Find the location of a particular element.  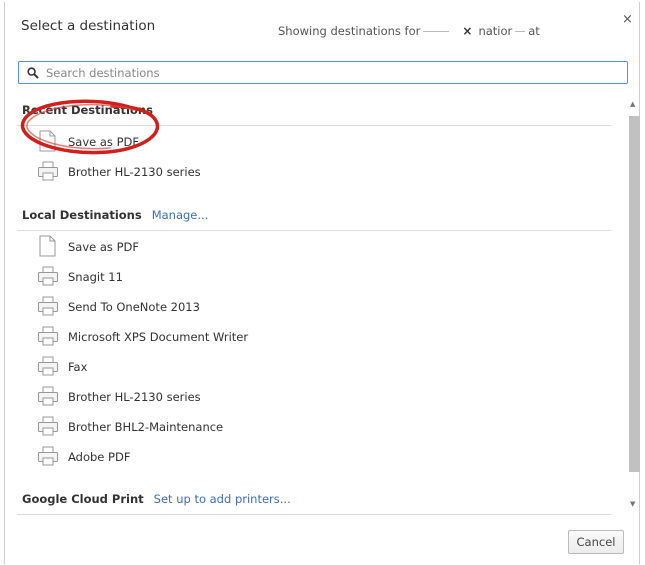

recent-item-save-as-pdf: Save as PDF is located at coordinates (317, 142).